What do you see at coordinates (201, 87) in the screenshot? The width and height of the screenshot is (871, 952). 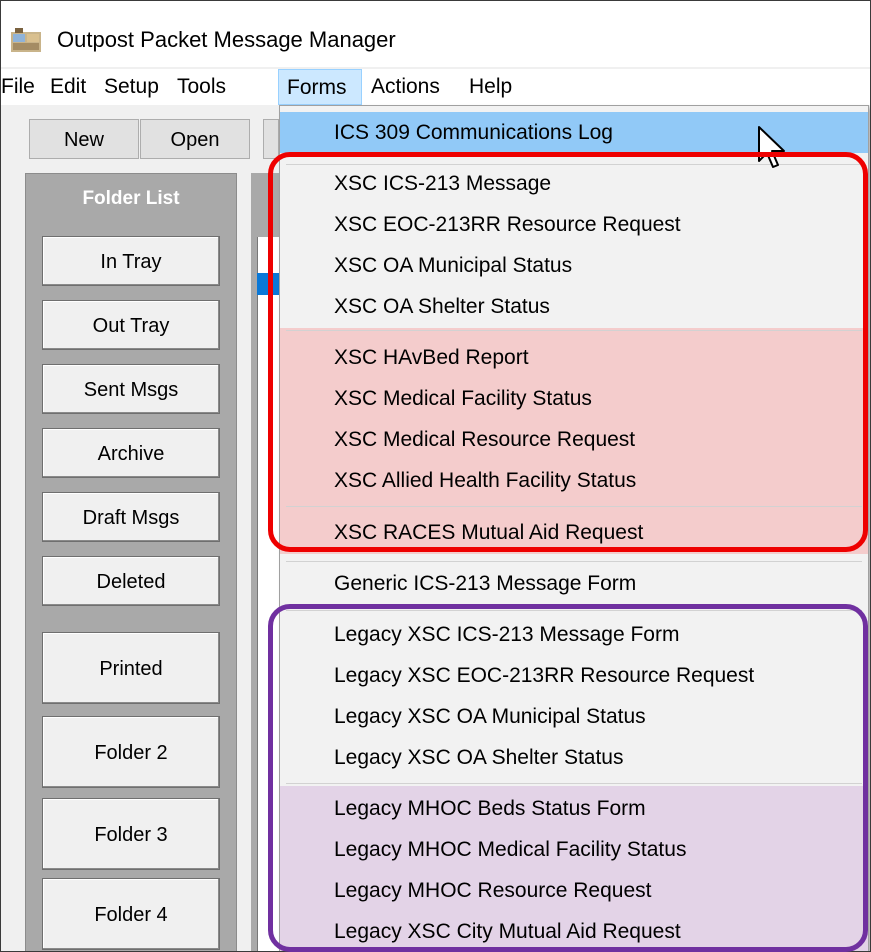 I see `menu-tools: Tools` at bounding box center [201, 87].